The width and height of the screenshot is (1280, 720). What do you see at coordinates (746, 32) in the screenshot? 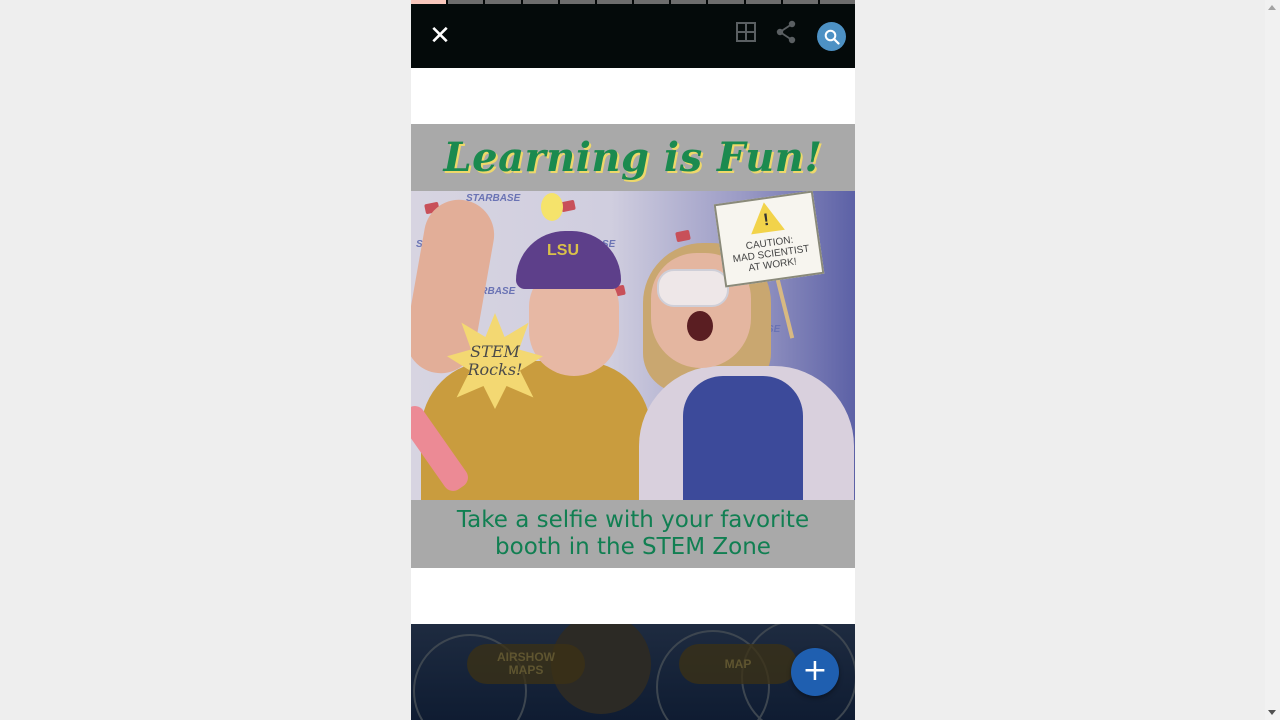
I see `grid-icon` at bounding box center [746, 32].